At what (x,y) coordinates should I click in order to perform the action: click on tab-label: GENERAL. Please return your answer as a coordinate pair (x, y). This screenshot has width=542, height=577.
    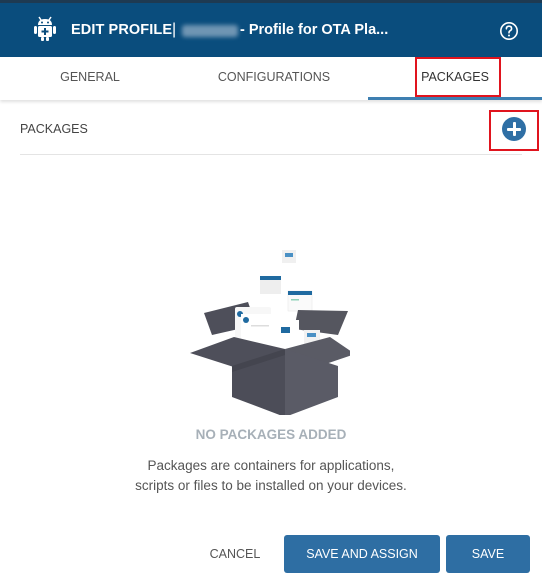
    Looking at the image, I should click on (90, 77).